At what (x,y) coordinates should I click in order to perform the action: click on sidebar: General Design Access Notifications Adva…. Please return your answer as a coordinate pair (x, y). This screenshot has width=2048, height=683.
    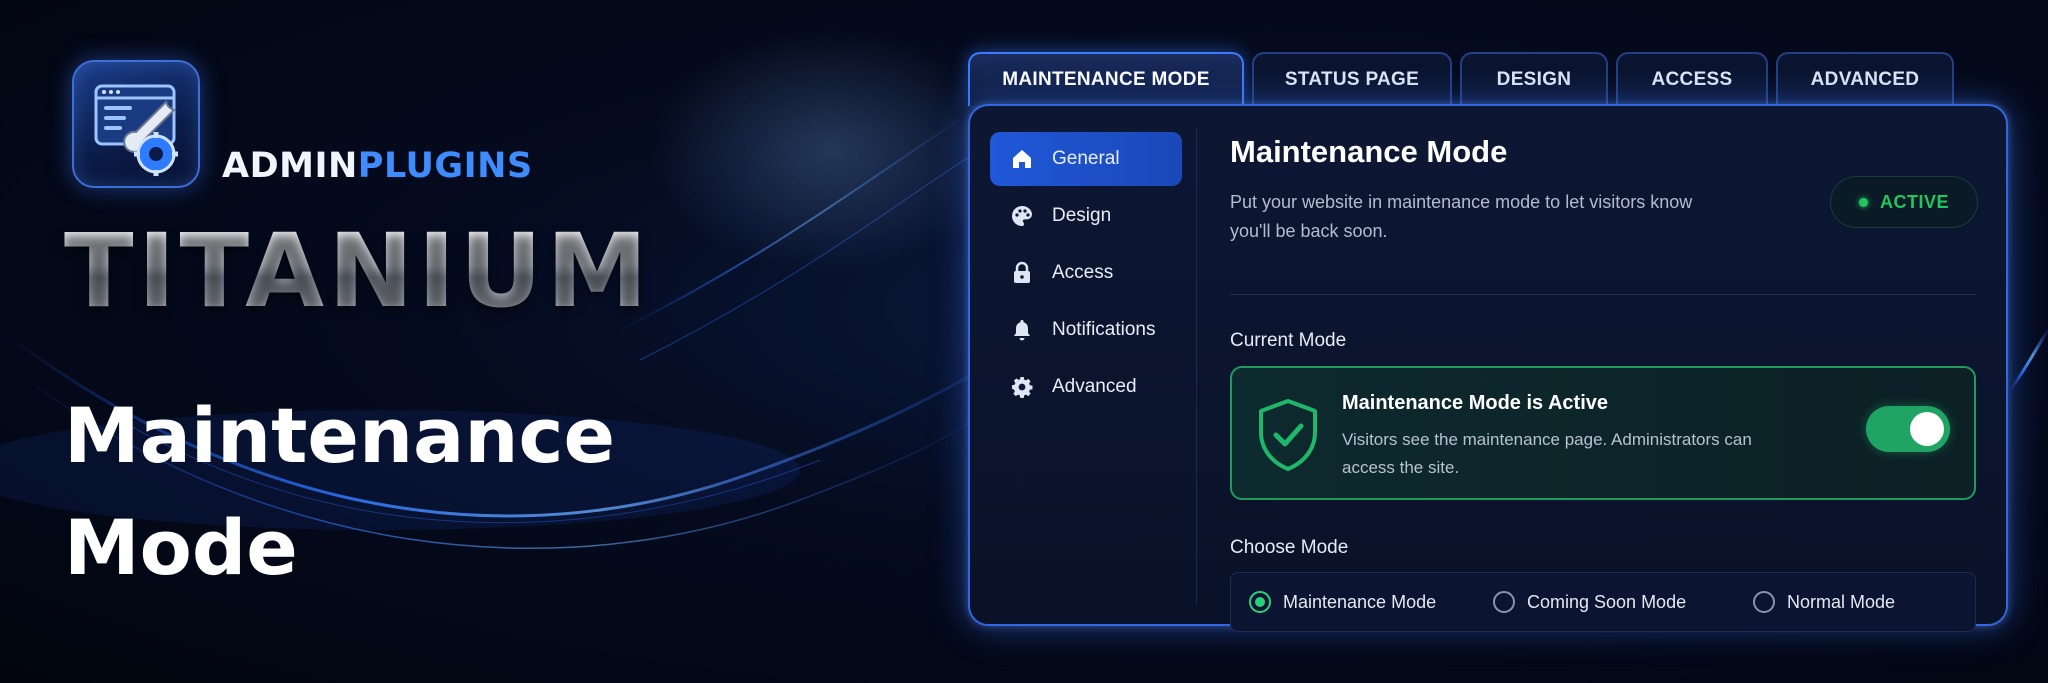
    Looking at the image, I should click on (1086, 274).